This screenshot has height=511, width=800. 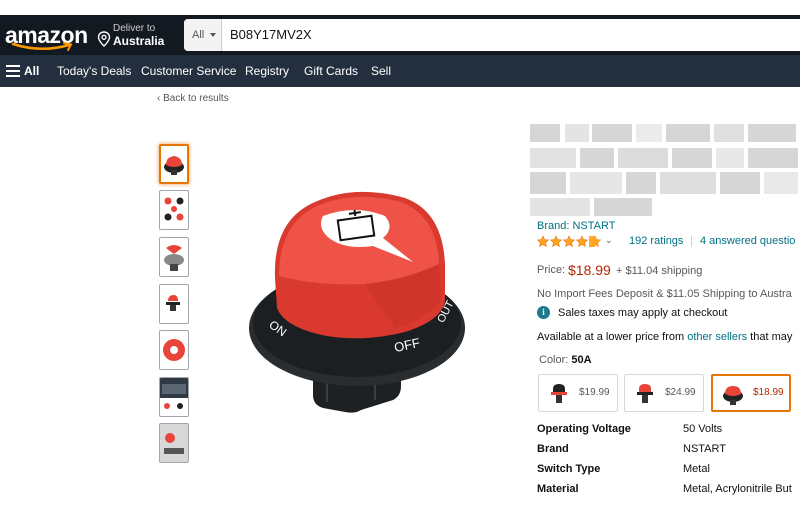 I want to click on thumb-dimension-image, so click(x=174, y=258).